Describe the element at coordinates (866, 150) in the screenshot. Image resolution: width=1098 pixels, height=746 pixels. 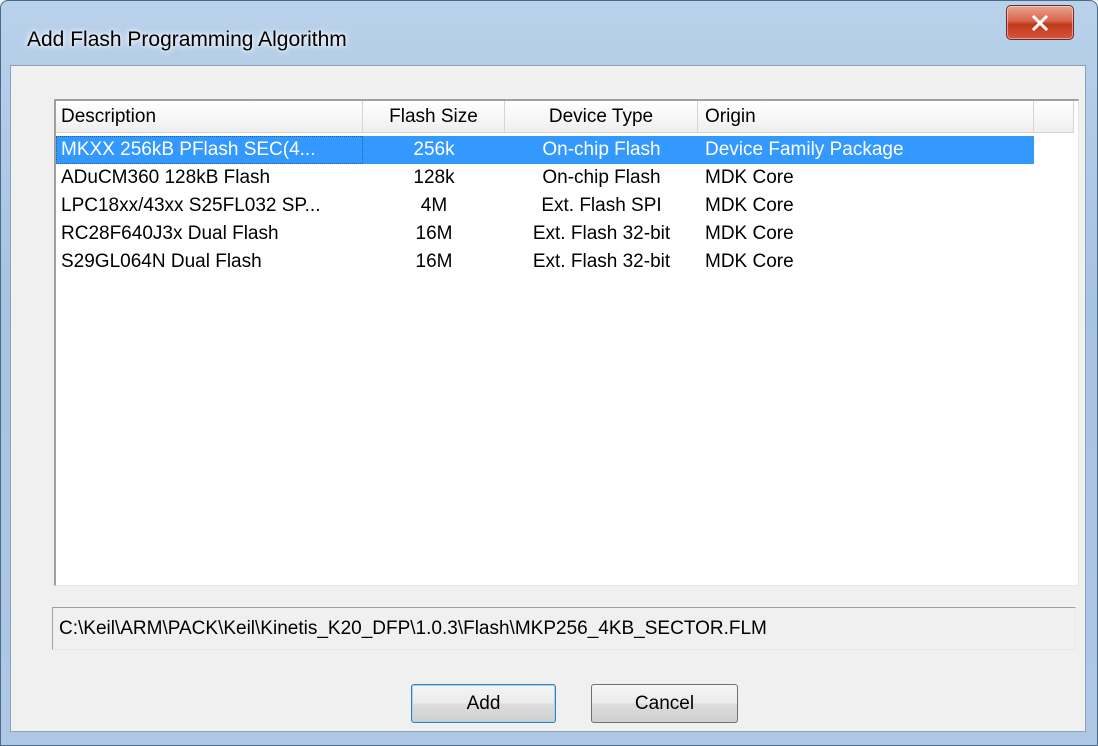
I see `cell-origin: Device Family Package` at that location.